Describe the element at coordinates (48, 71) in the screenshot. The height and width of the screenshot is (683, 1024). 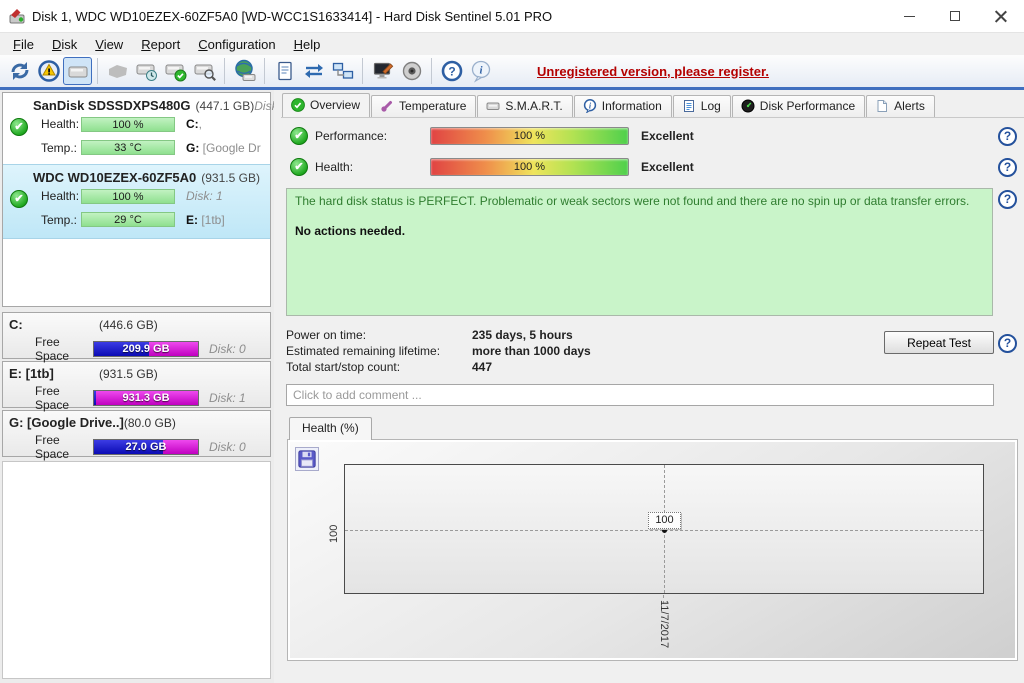
I see `warning-settings-icon` at that location.